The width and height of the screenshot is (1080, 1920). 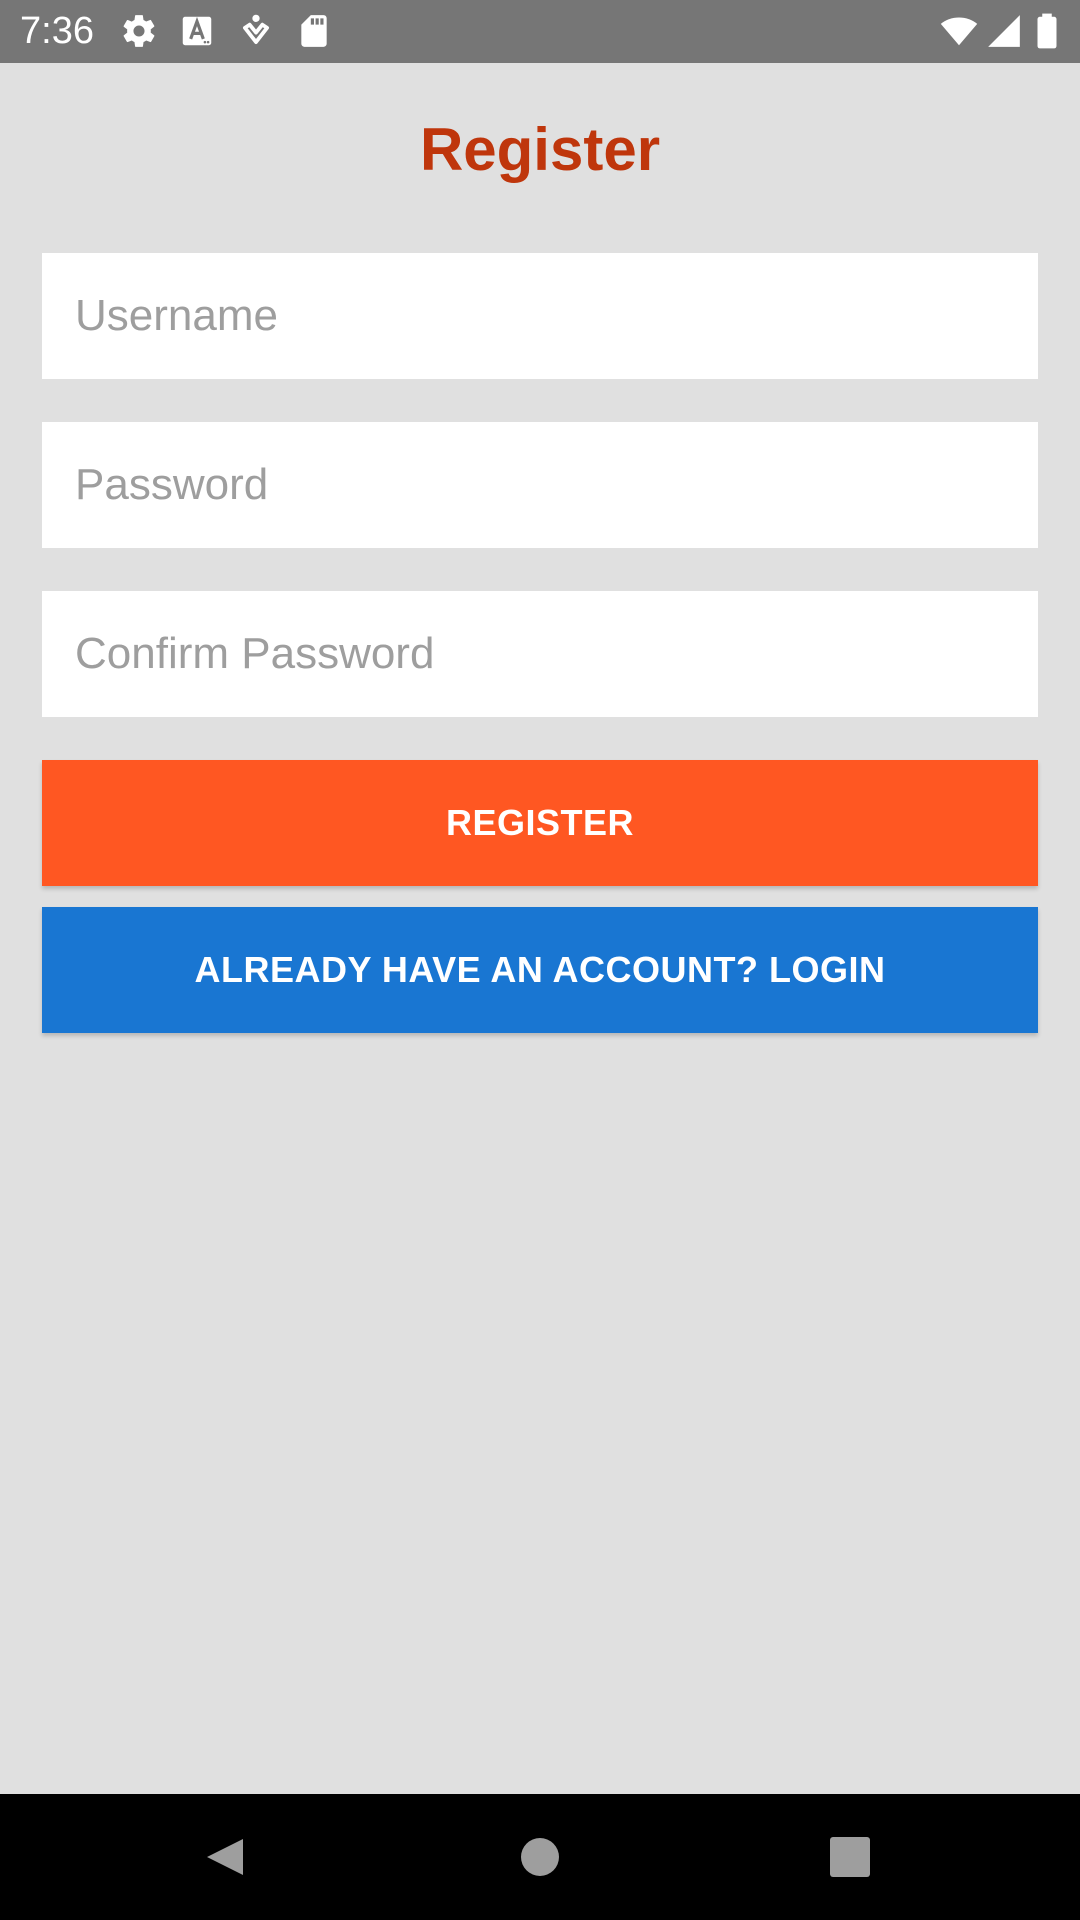 I want to click on accessibility-icon, so click(x=256, y=31).